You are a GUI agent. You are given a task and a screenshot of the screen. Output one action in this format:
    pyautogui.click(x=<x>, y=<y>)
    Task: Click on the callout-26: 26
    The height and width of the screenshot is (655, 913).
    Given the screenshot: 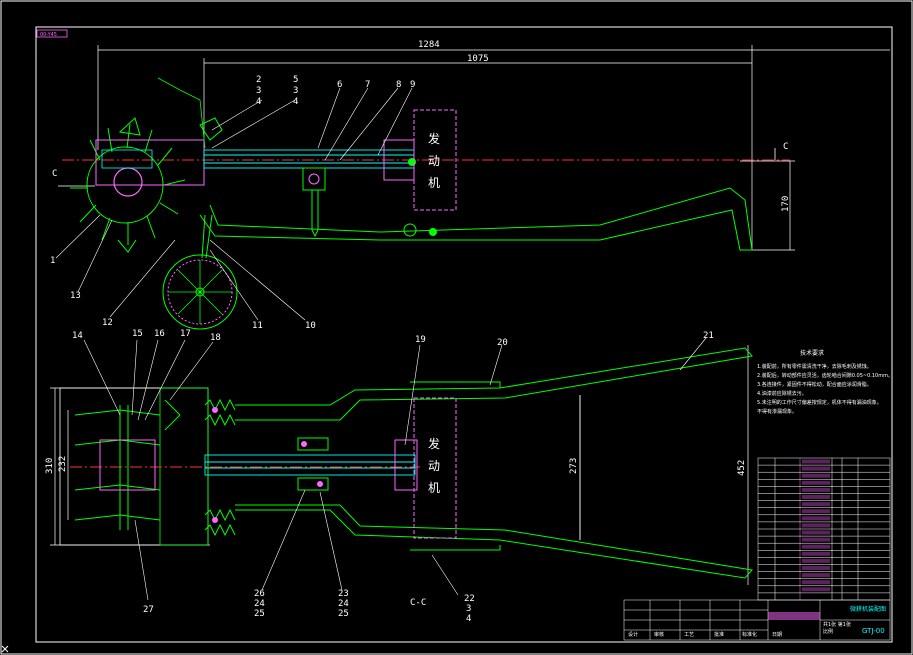 What is the action you would take?
    pyautogui.click(x=259, y=594)
    